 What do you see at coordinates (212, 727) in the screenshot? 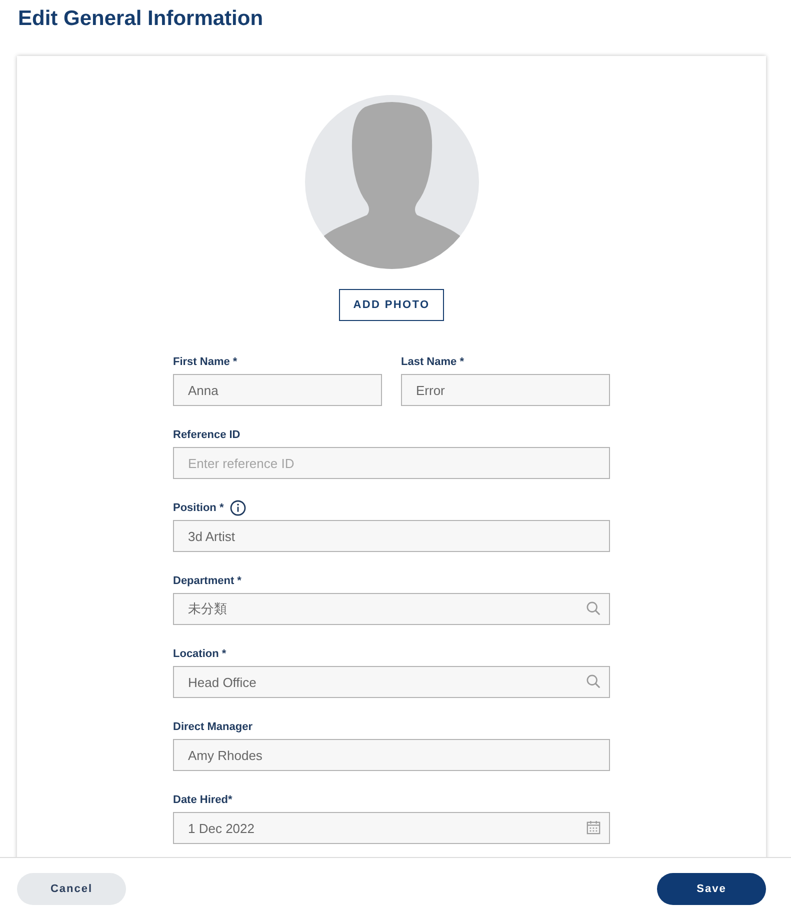
I see `field-label: Direct Manager` at bounding box center [212, 727].